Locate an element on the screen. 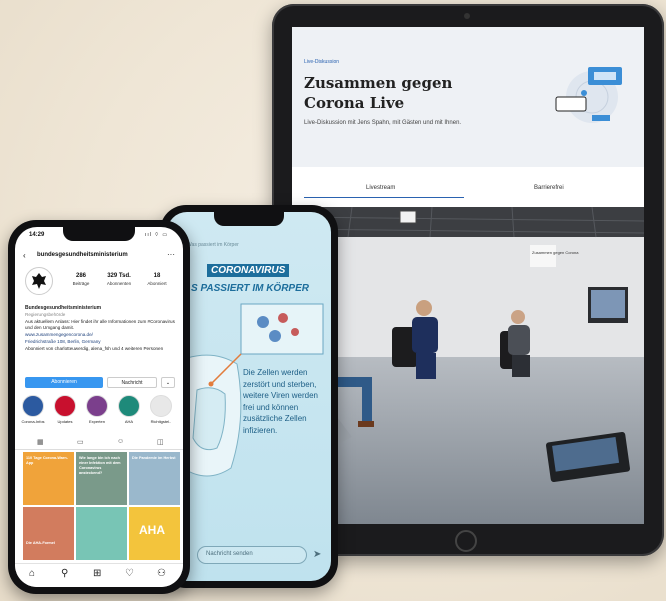 This screenshot has width=666, height=601. home-button is located at coordinates (466, 541).